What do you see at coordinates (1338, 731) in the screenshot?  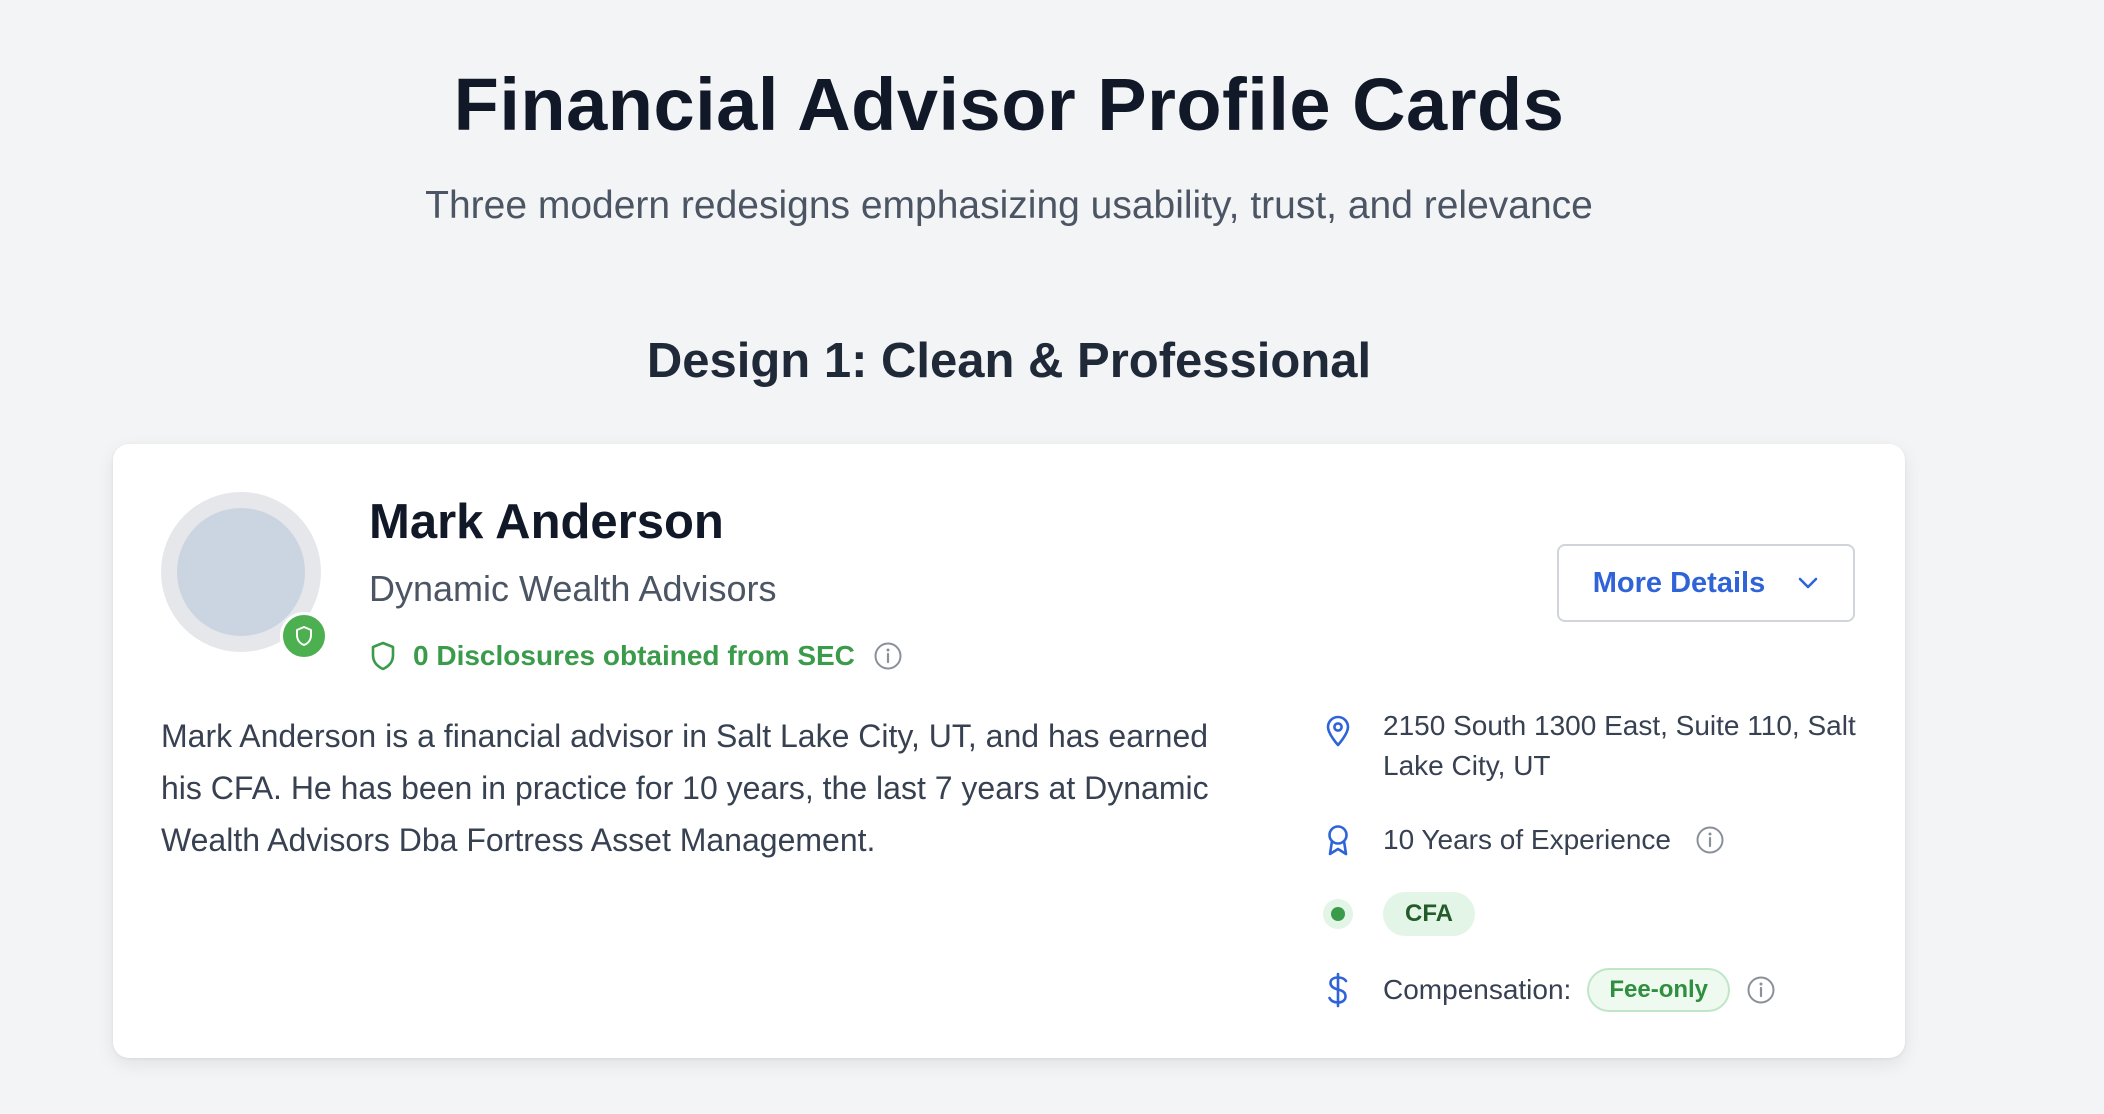 I see `map-pin-icon` at bounding box center [1338, 731].